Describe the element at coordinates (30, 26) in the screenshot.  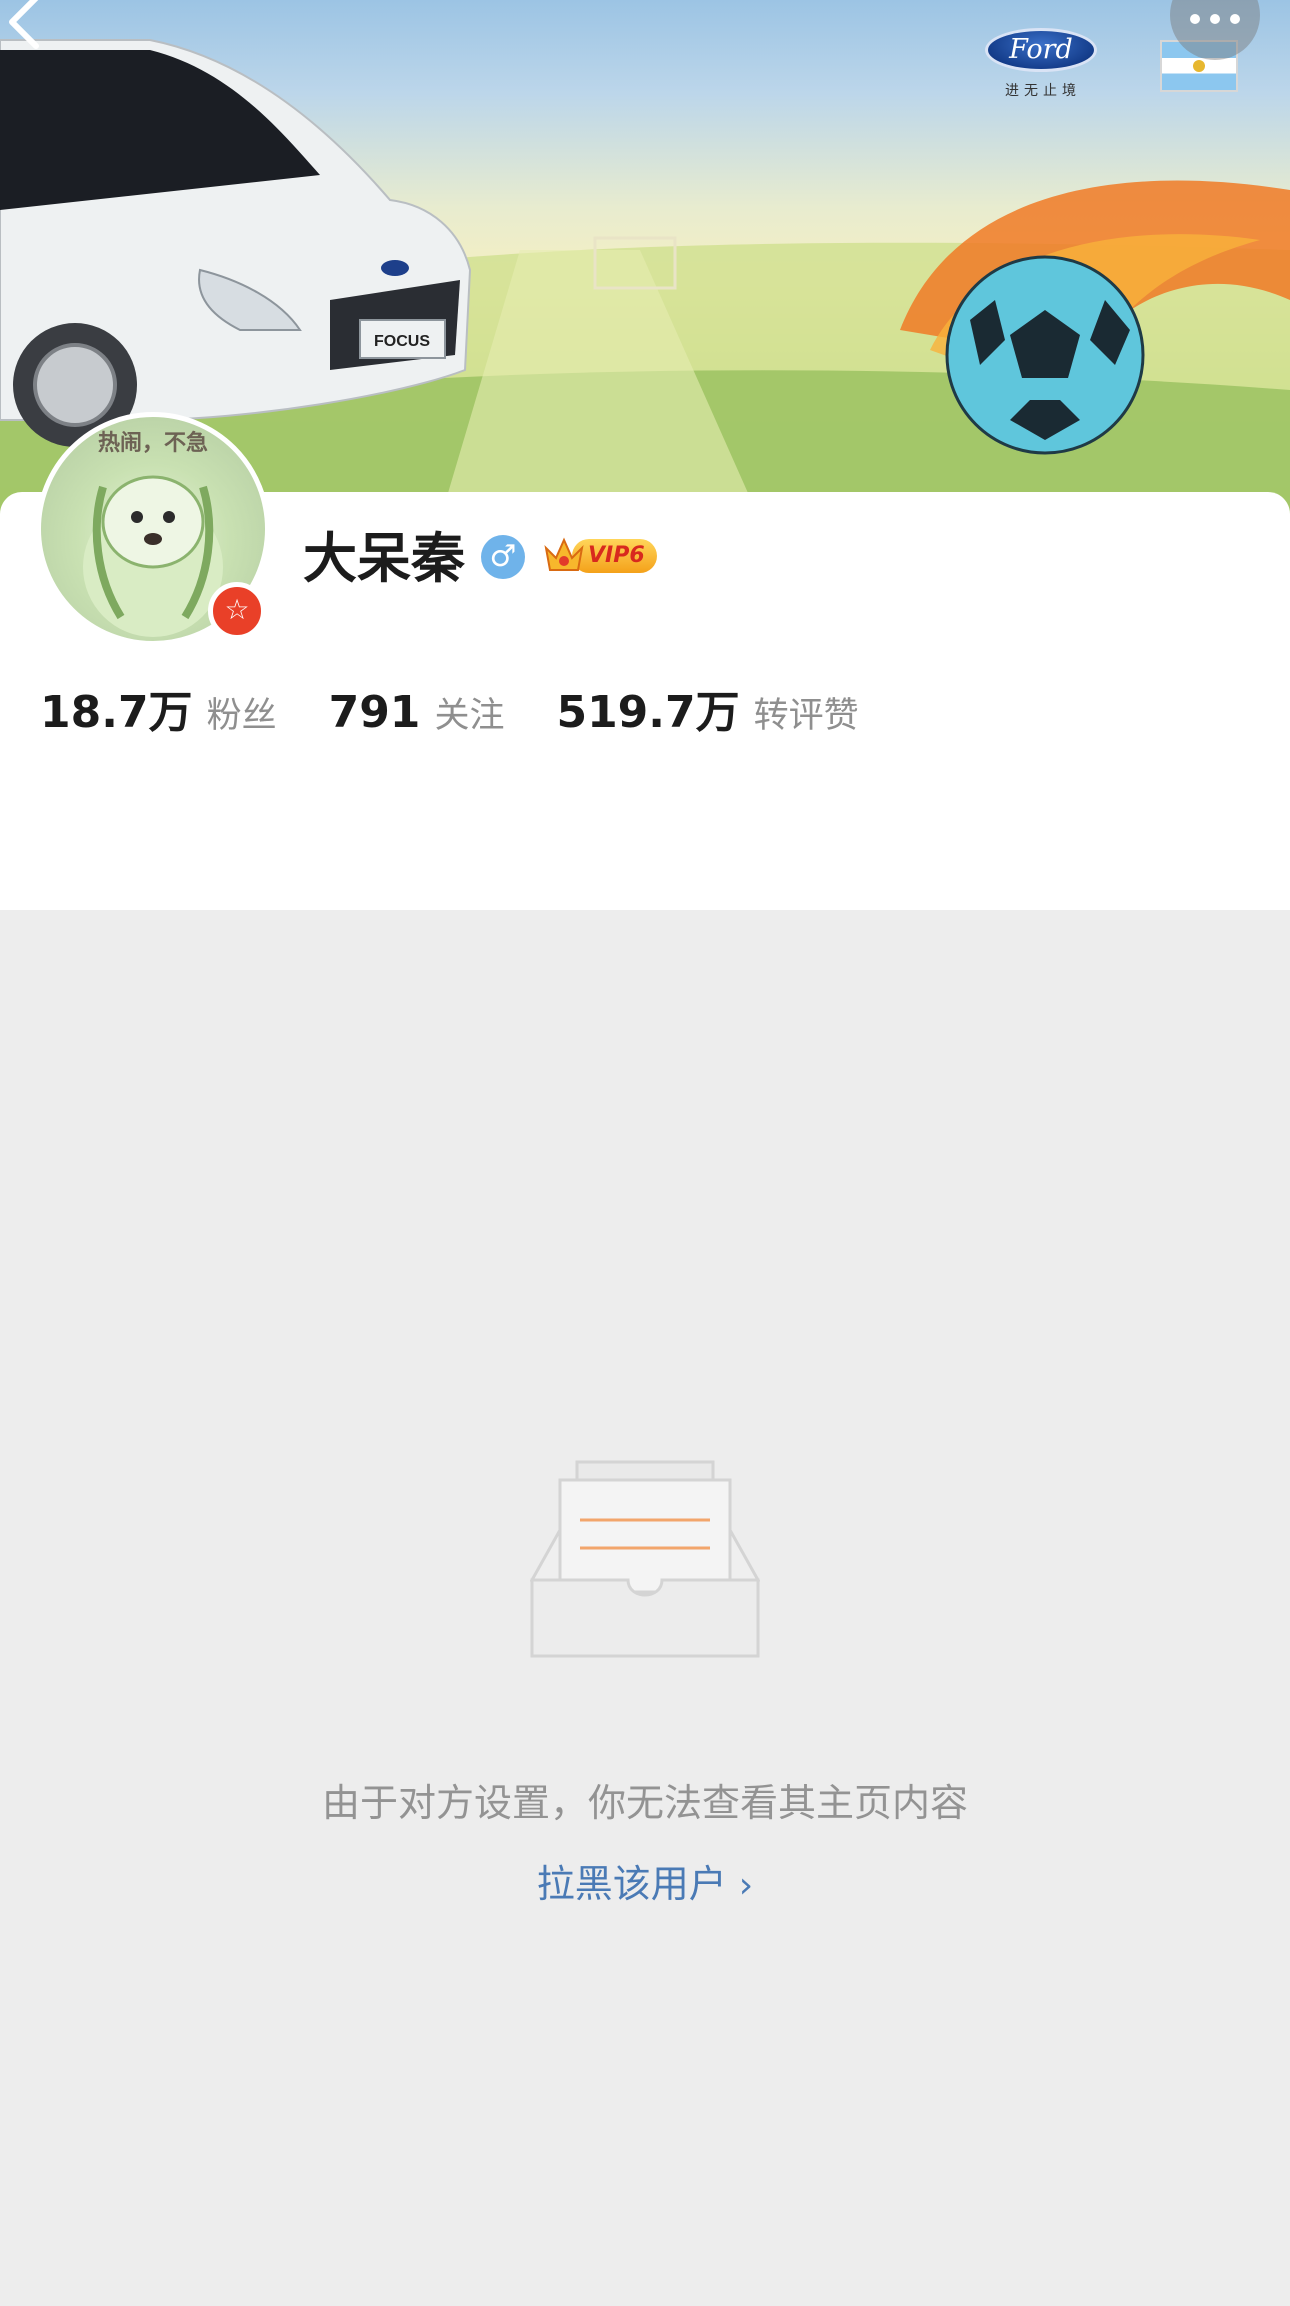
I see `chevron-left-icon` at that location.